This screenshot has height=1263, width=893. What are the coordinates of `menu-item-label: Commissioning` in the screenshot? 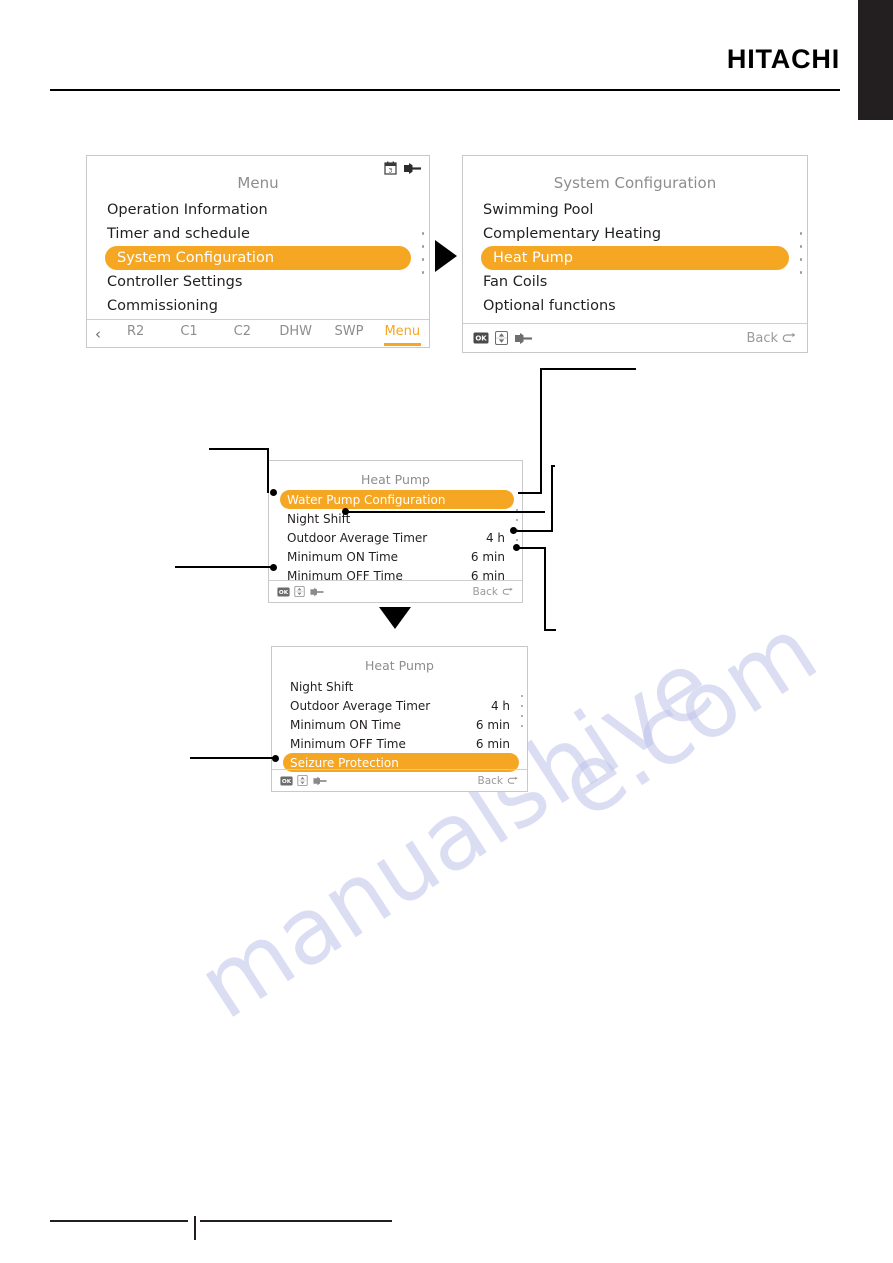 It's located at (162, 306).